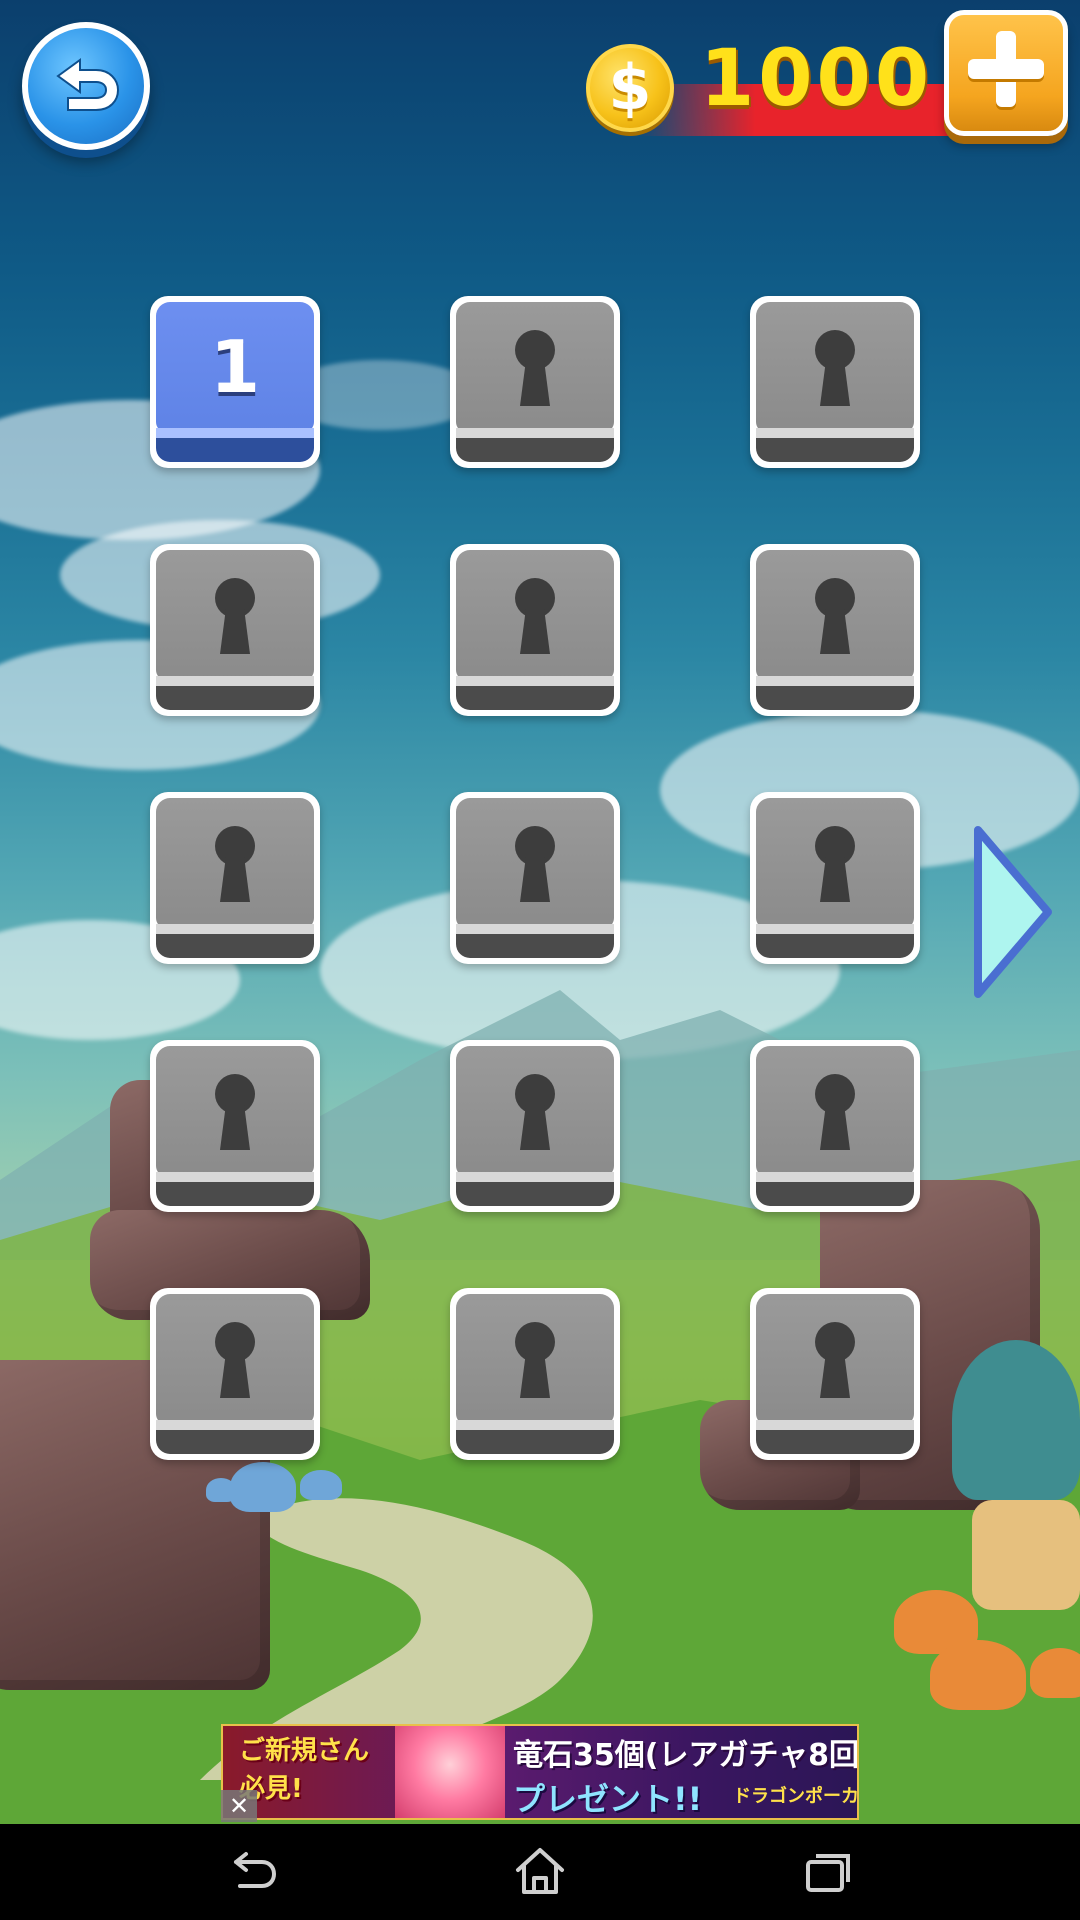 The height and width of the screenshot is (1920, 1080). Describe the element at coordinates (304, 1751) in the screenshot. I see `ad-left-line1: ご新規さん` at that location.